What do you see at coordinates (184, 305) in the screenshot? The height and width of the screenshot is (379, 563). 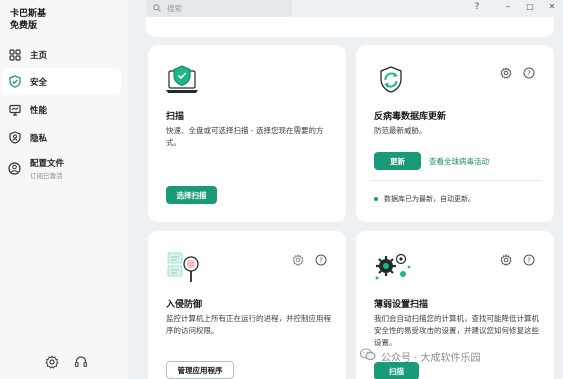 I see `intrusion-prevention-title: 入侵防御` at bounding box center [184, 305].